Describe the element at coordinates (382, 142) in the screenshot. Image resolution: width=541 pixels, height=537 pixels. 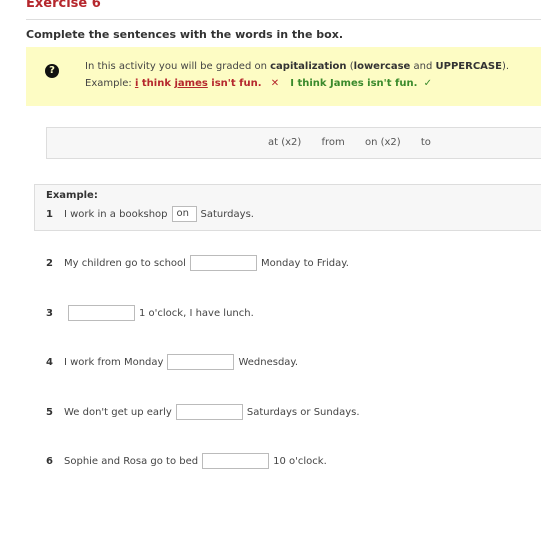
I see `word-box-item: on (x2)` at that location.